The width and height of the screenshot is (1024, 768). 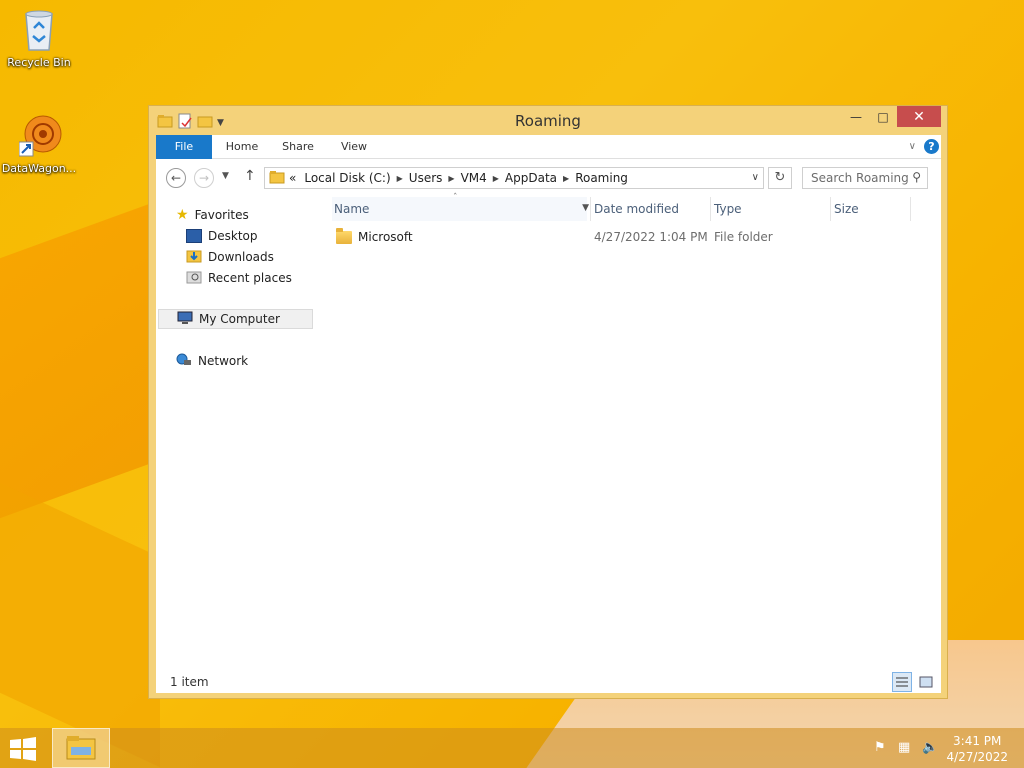 I want to click on column-header-type: Type, so click(x=771, y=209).